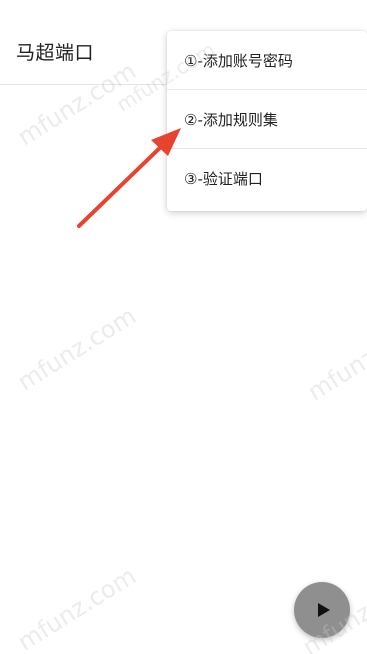  I want to click on menu-item-verify-port: ③-验证端口, so click(267, 178).